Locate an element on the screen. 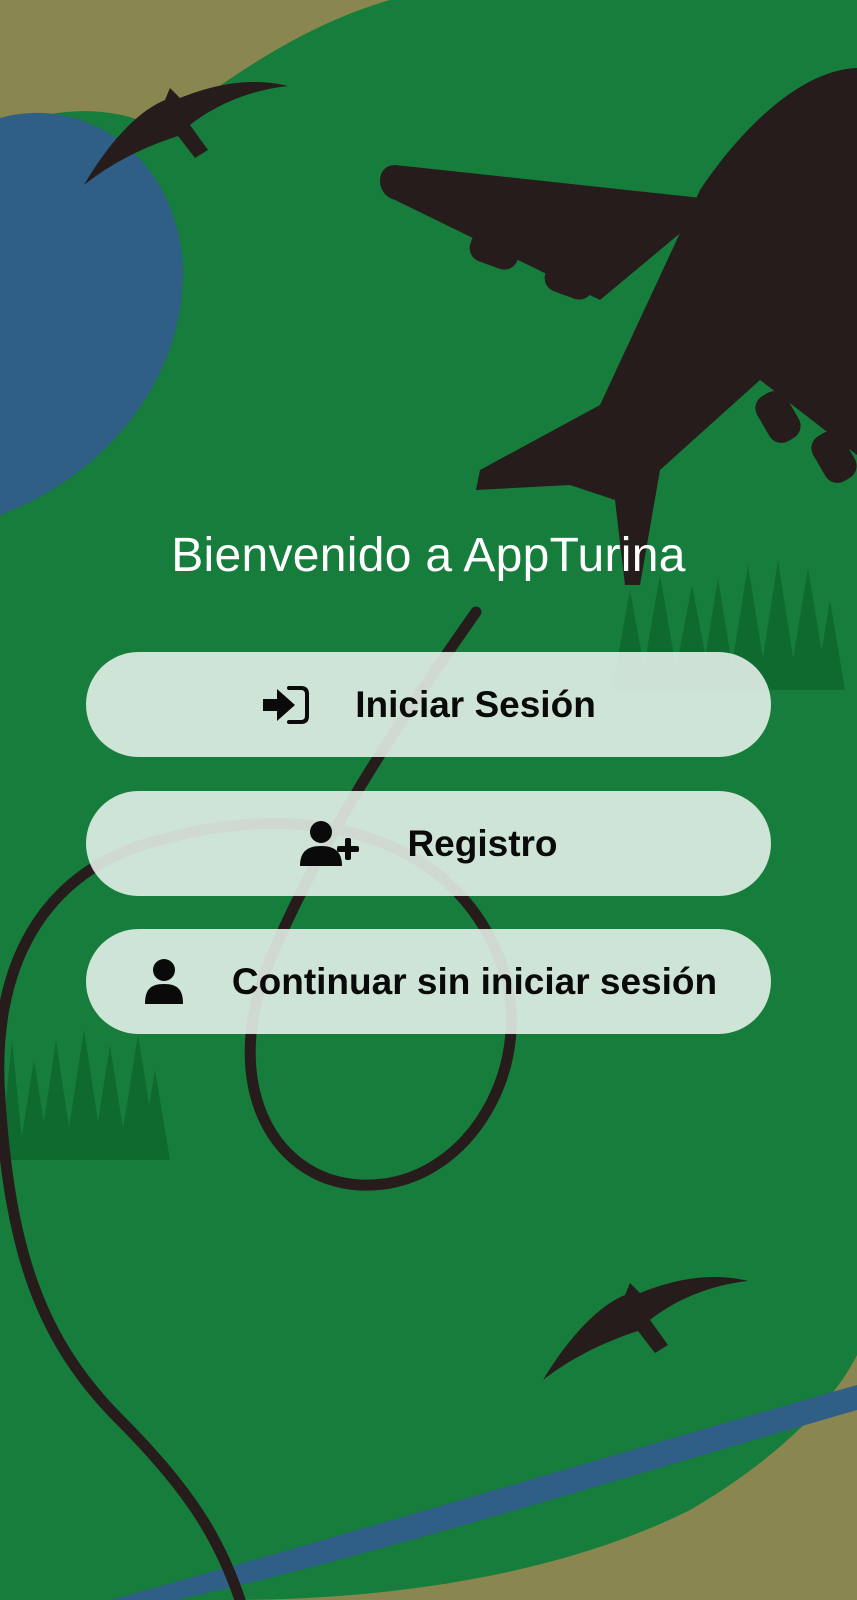 This screenshot has width=857, height=1600. login-label: Iniciar Sesión is located at coordinates (475, 704).